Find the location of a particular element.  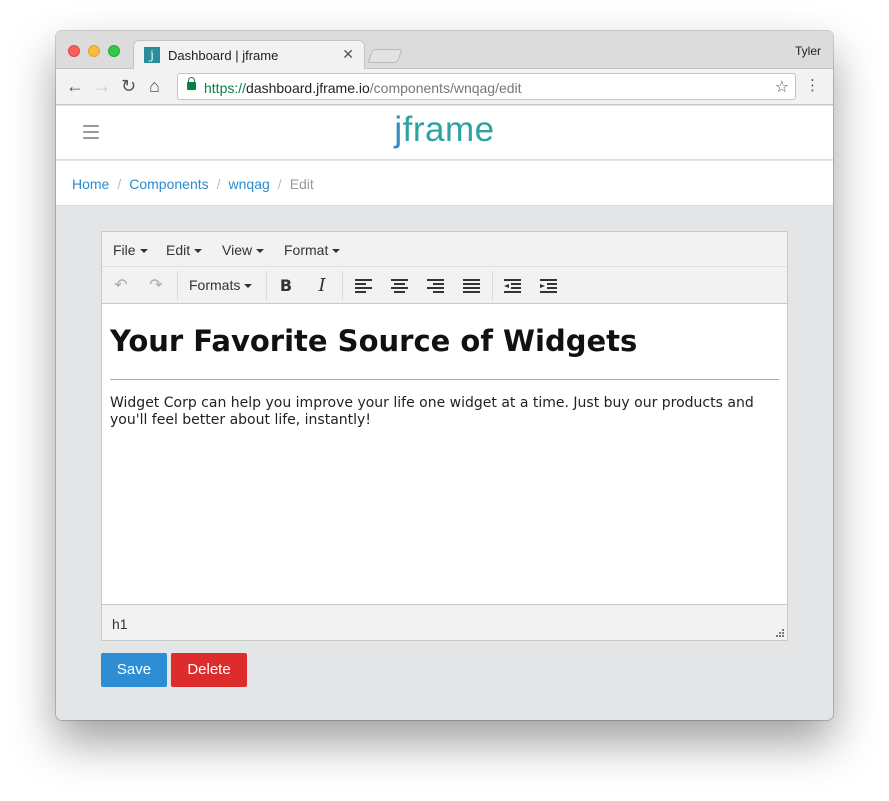

menu-view: View is located at coordinates (243, 250).